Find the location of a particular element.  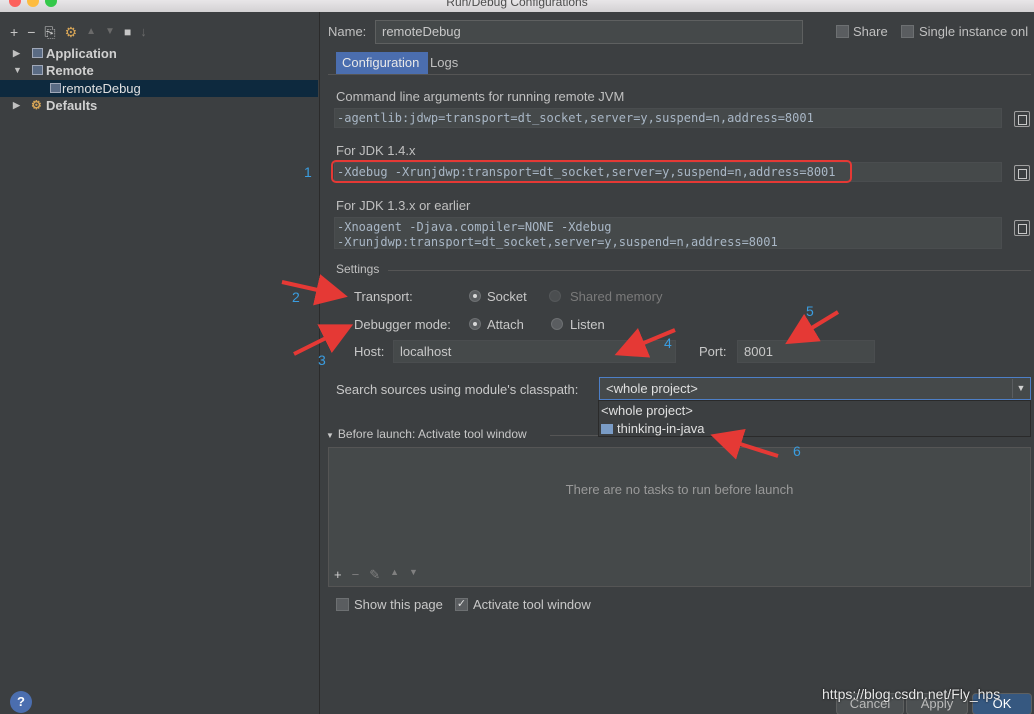

annotation-number: 3 is located at coordinates (322, 360).